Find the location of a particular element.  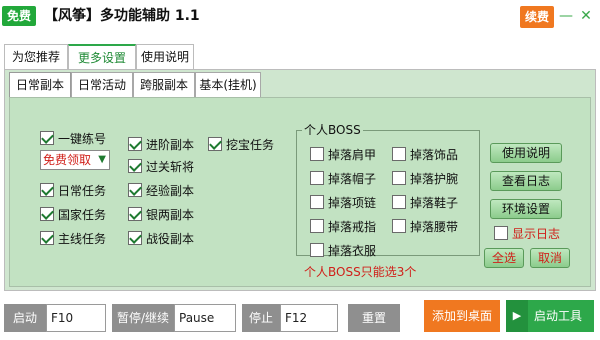

launch-tool-button: ▶ 启动工具 is located at coordinates (550, 316).